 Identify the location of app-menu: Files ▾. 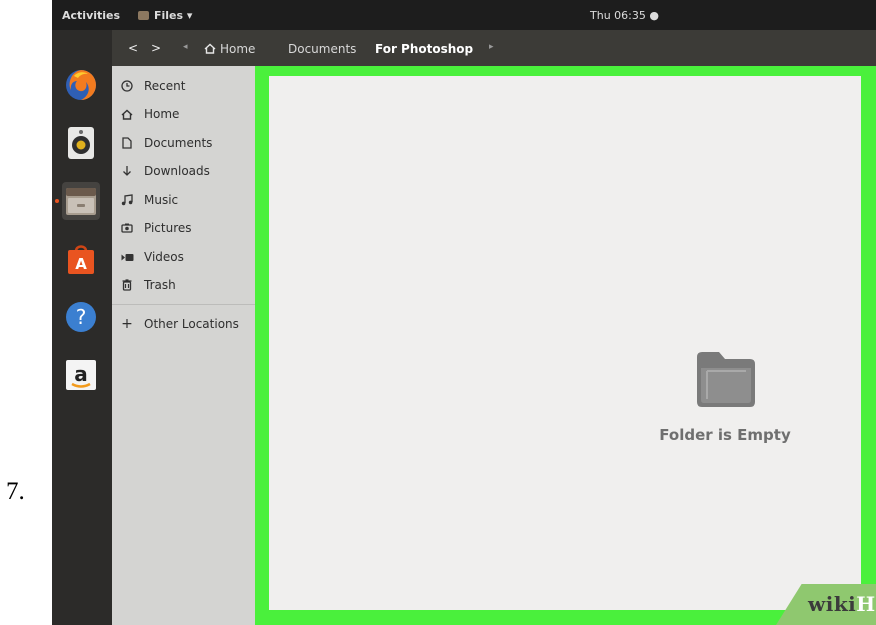
(165, 15).